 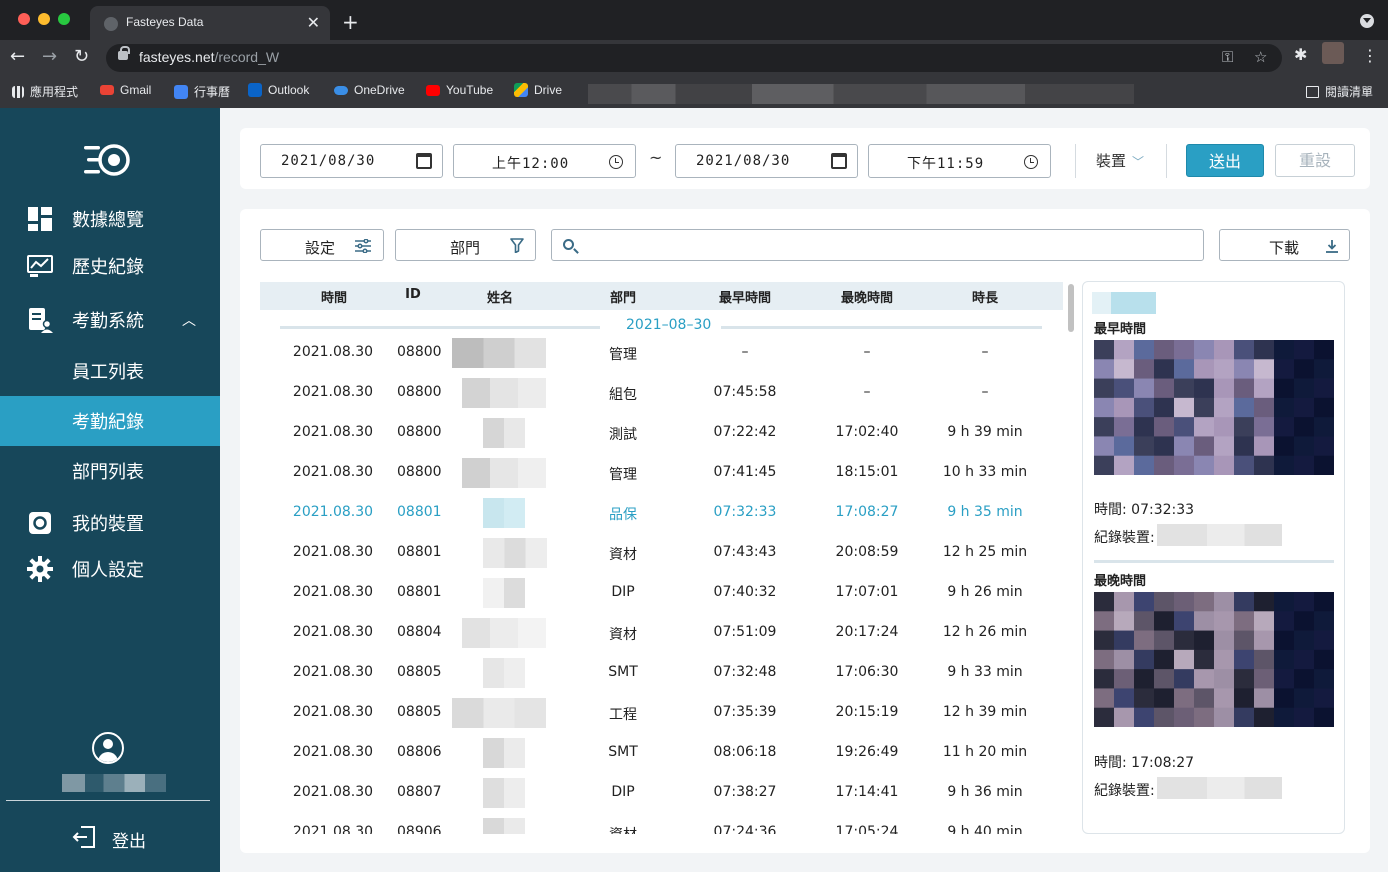 I want to click on kebab-menu-icon: ⋮, so click(x=1370, y=55).